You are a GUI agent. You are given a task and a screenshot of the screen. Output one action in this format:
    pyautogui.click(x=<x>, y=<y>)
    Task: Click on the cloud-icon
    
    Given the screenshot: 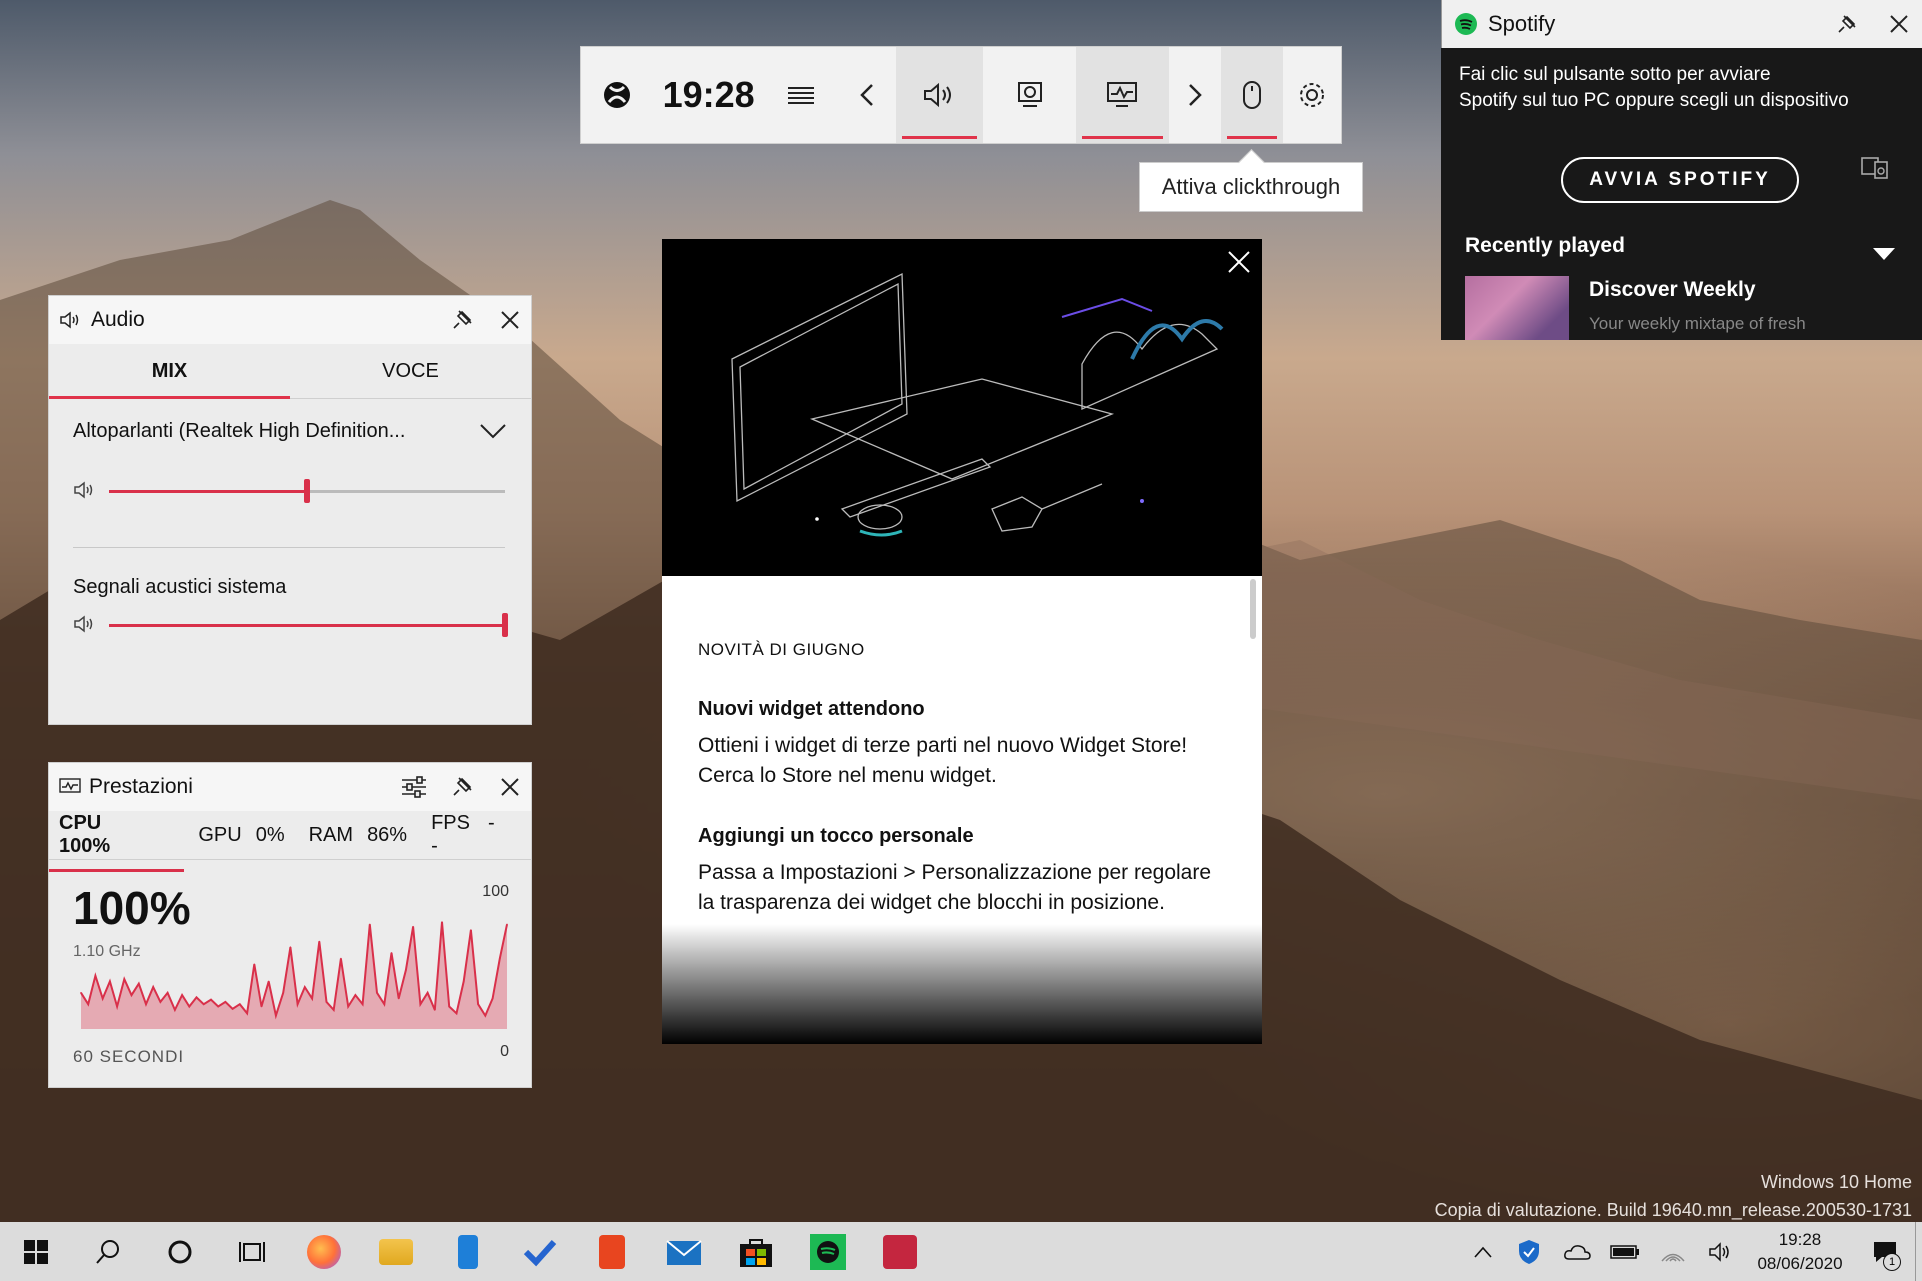 What is the action you would take?
    pyautogui.click(x=1577, y=1252)
    